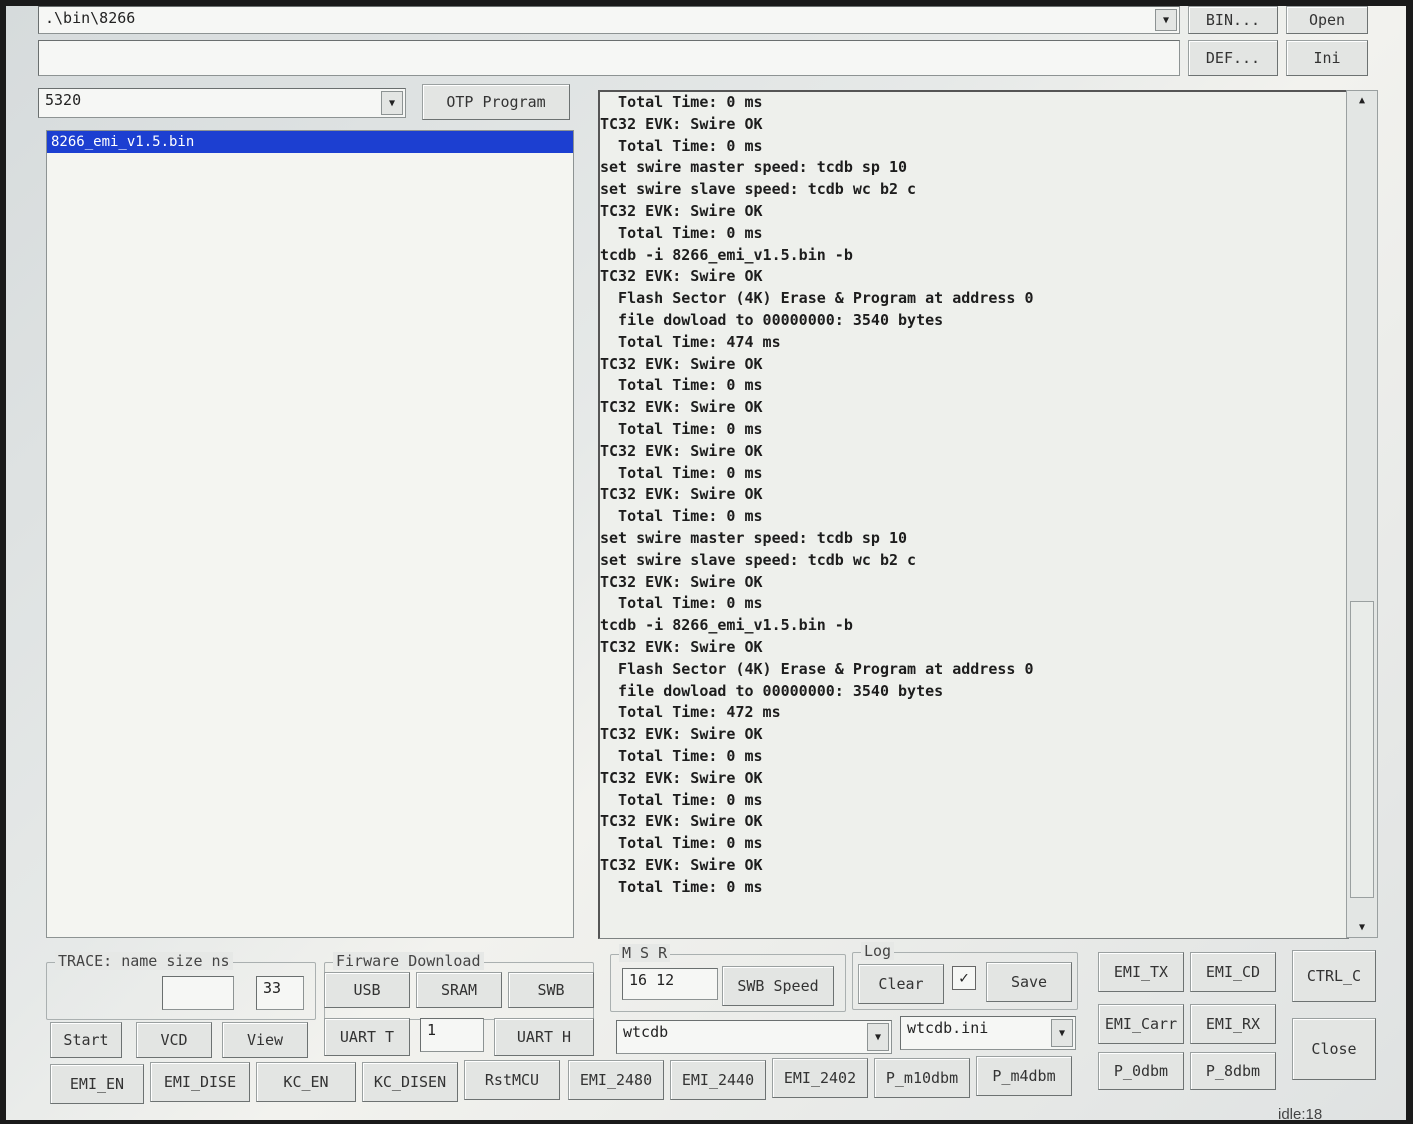 The image size is (1413, 1124). I want to click on p-m4dbm-button: P_m4dbm, so click(1024, 1076).